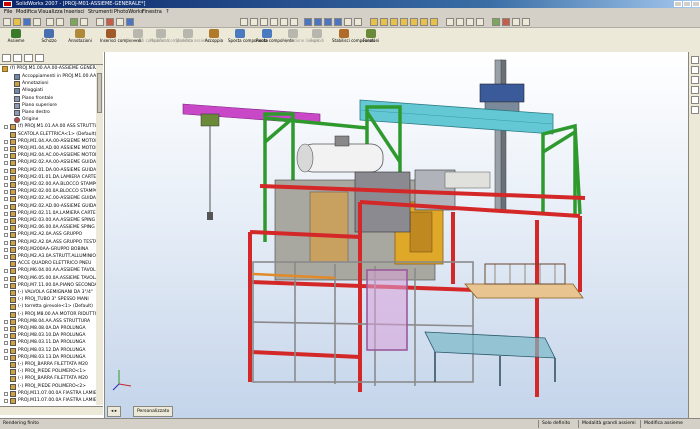  I want to click on appearances-icon, so click(695, 110).